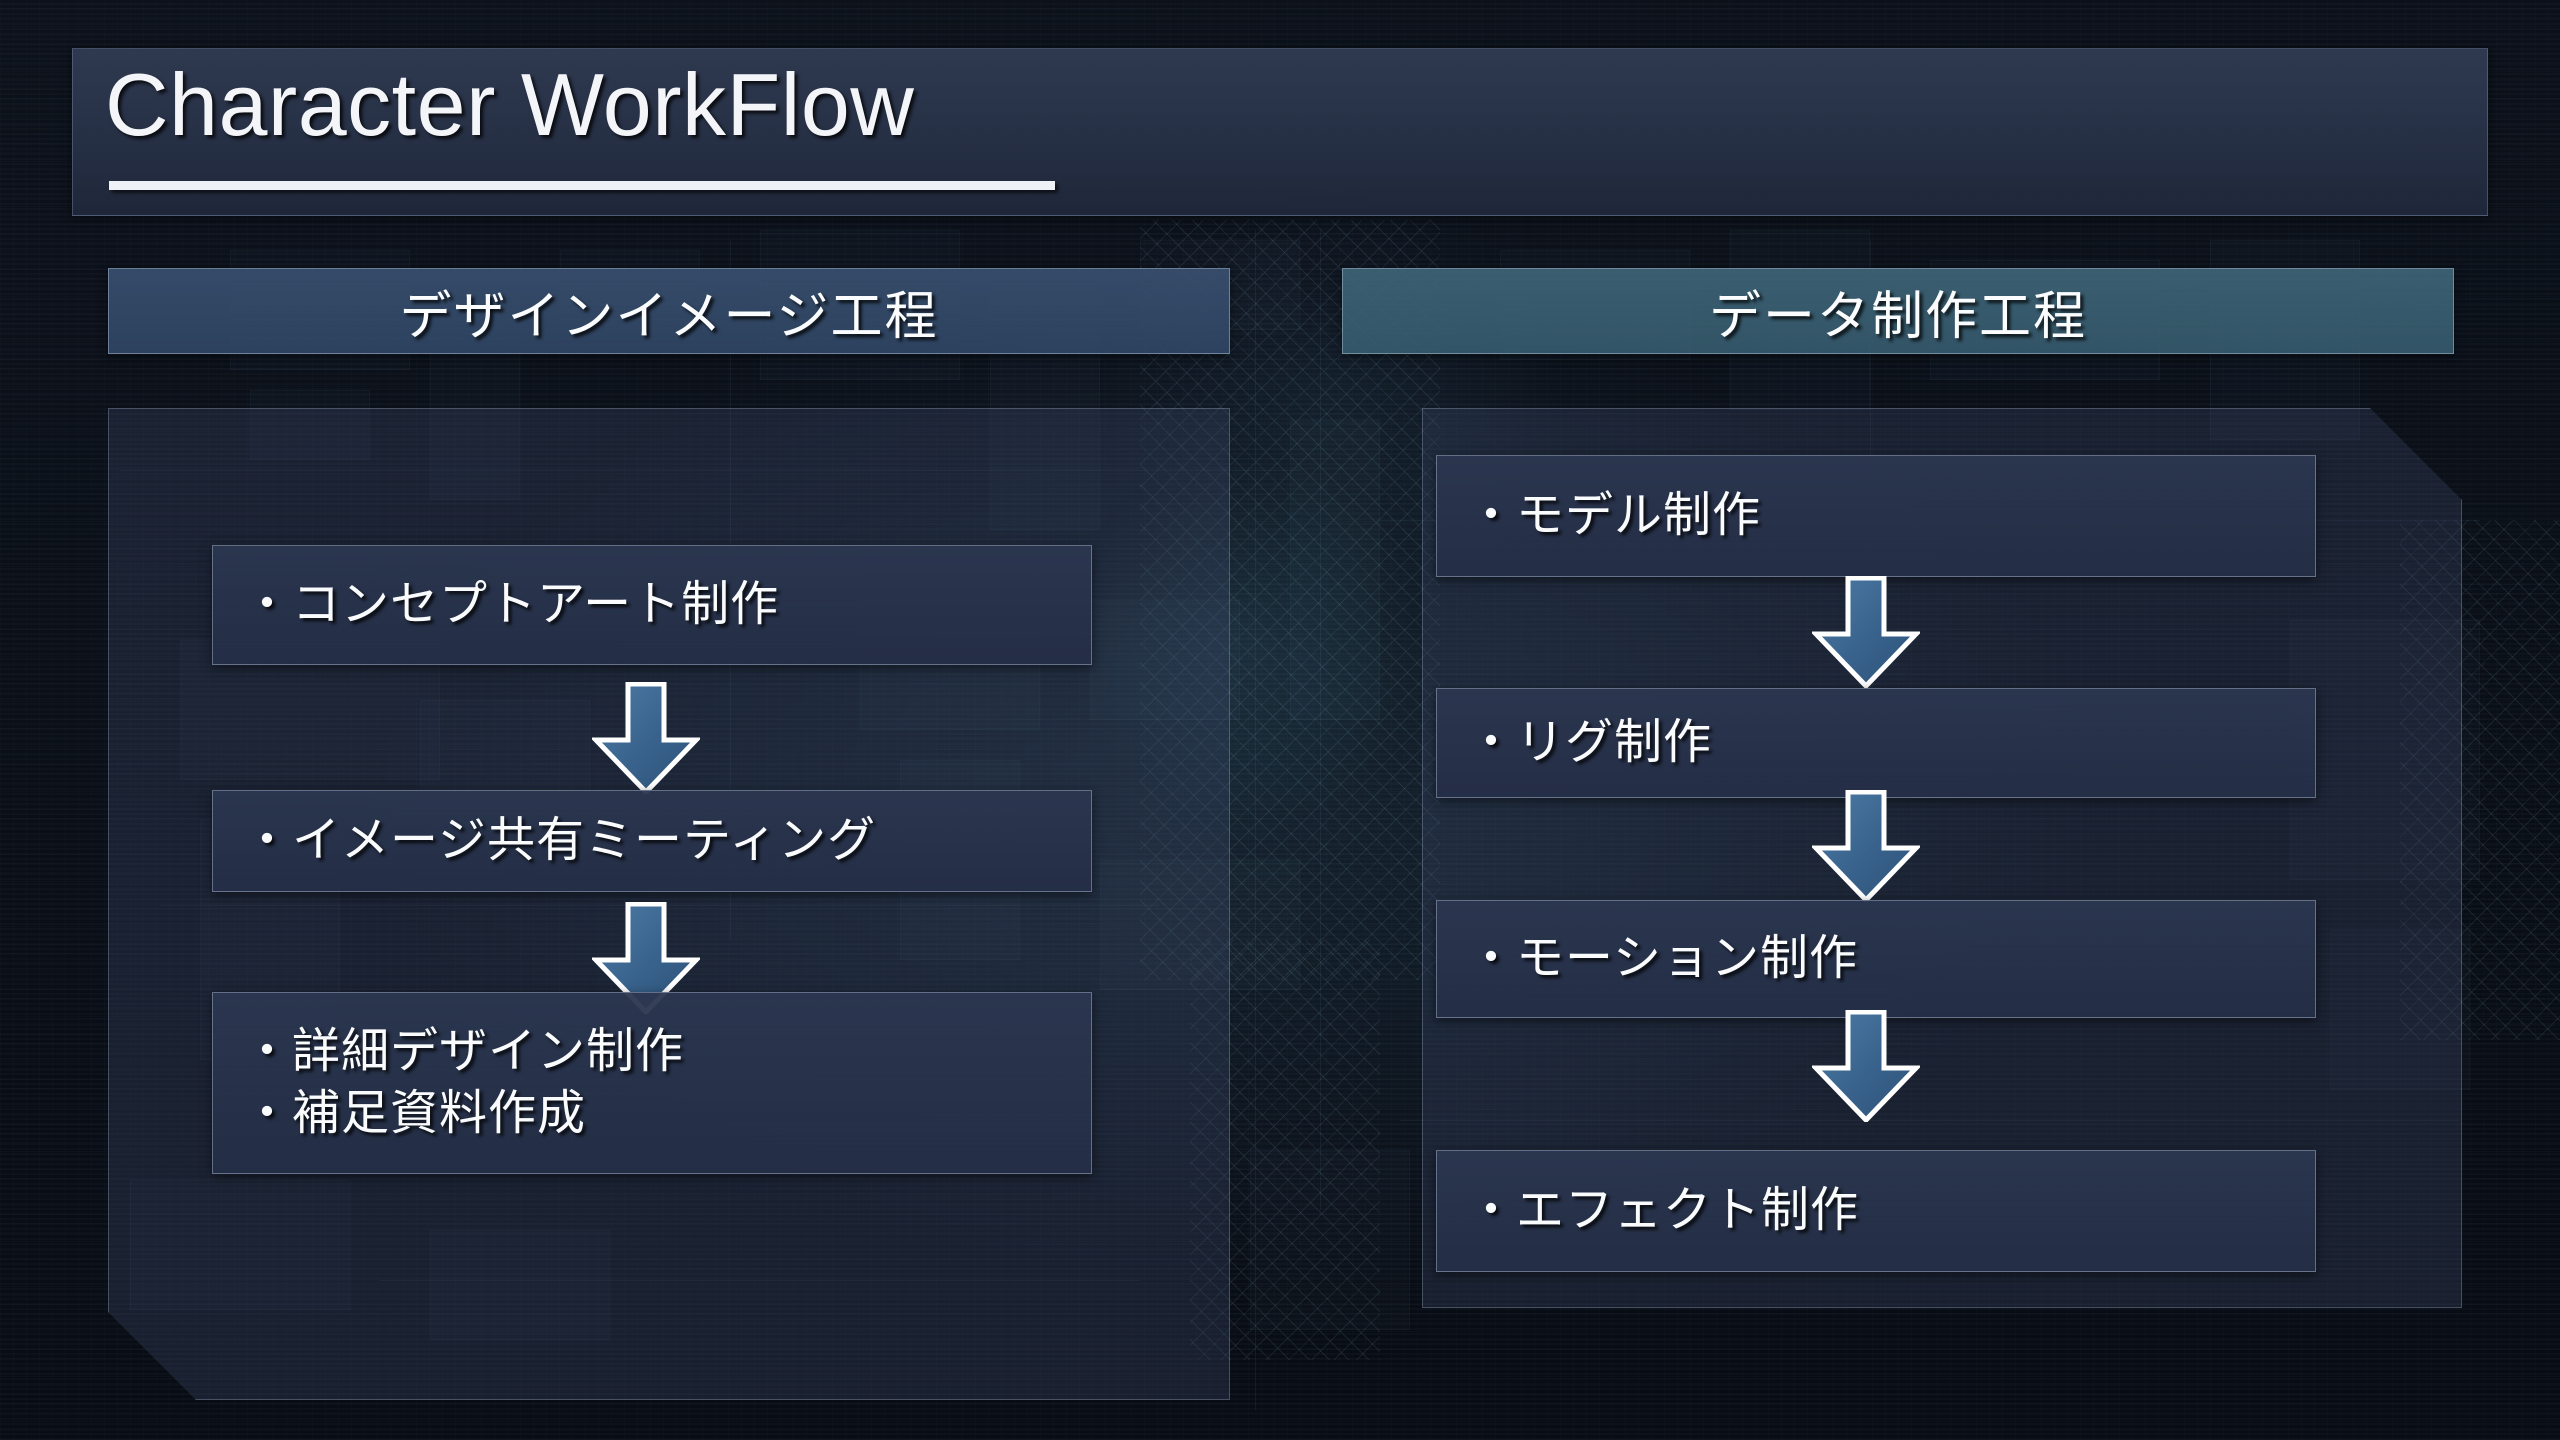  I want to click on step-label: ・モーション制作, so click(1663, 958).